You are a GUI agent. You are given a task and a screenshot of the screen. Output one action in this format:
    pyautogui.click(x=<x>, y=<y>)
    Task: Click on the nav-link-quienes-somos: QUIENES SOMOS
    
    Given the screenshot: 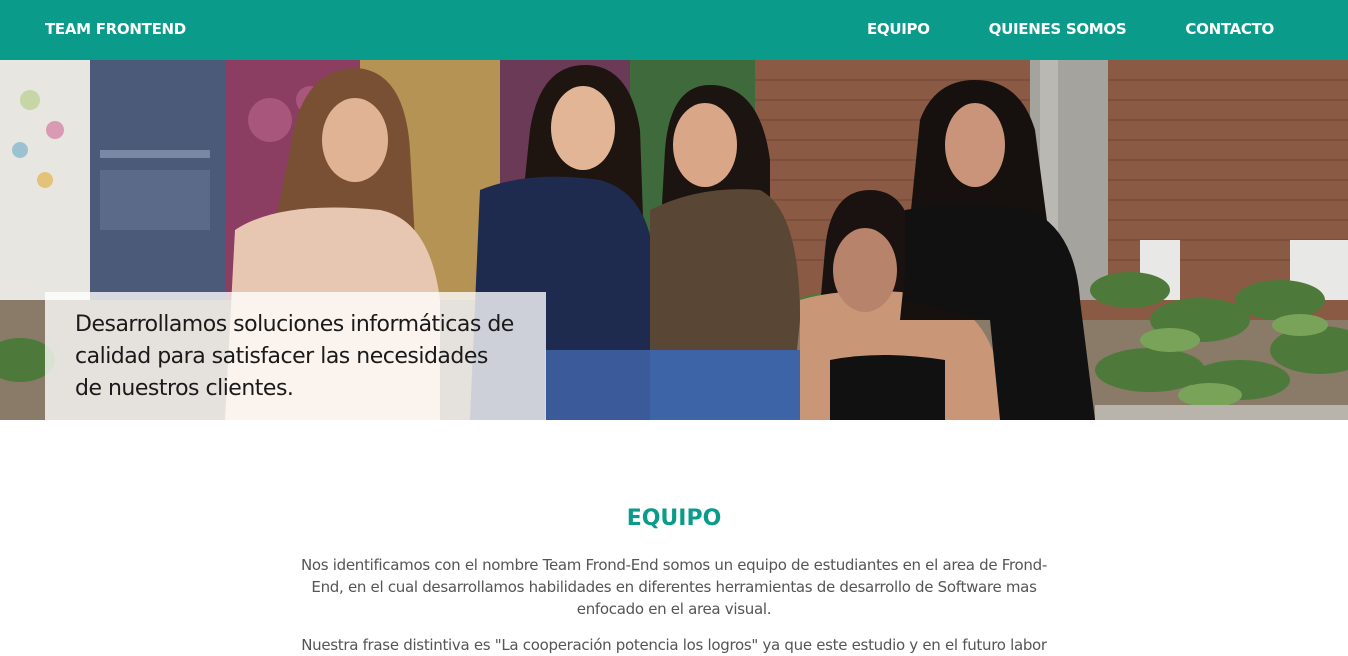 What is the action you would take?
    pyautogui.click(x=1058, y=29)
    